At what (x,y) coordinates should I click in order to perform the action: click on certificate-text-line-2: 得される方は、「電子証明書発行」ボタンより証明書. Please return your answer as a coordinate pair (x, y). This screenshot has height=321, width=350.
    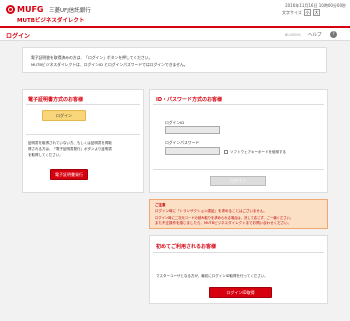
    Looking at the image, I should click on (70, 149).